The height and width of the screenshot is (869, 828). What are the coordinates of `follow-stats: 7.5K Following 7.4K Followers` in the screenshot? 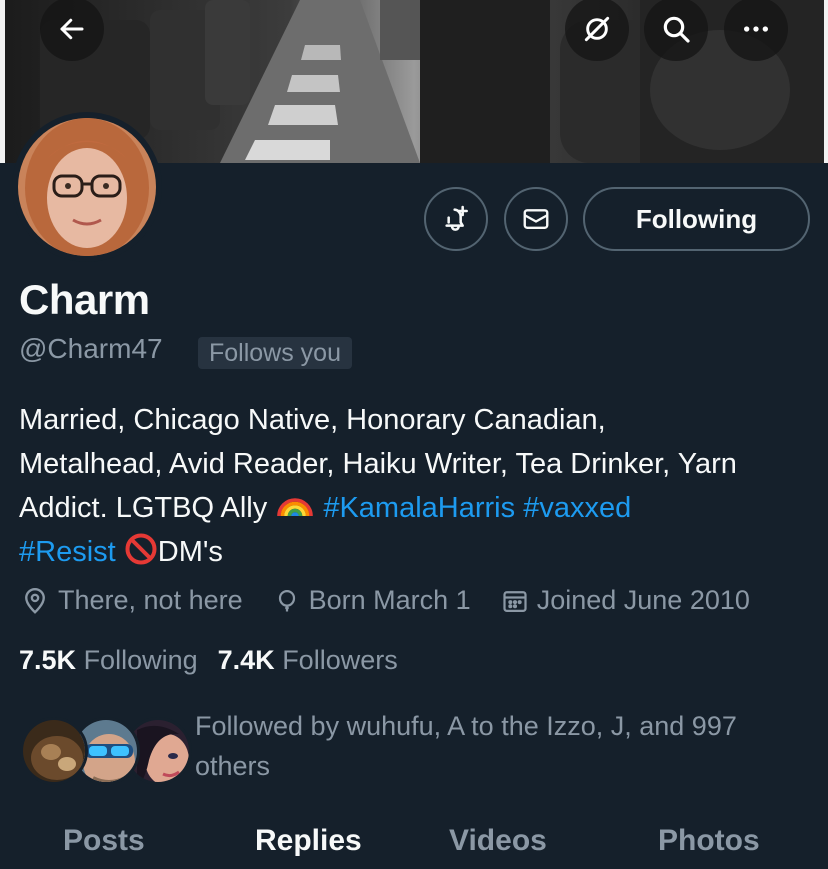 It's located at (218, 660).